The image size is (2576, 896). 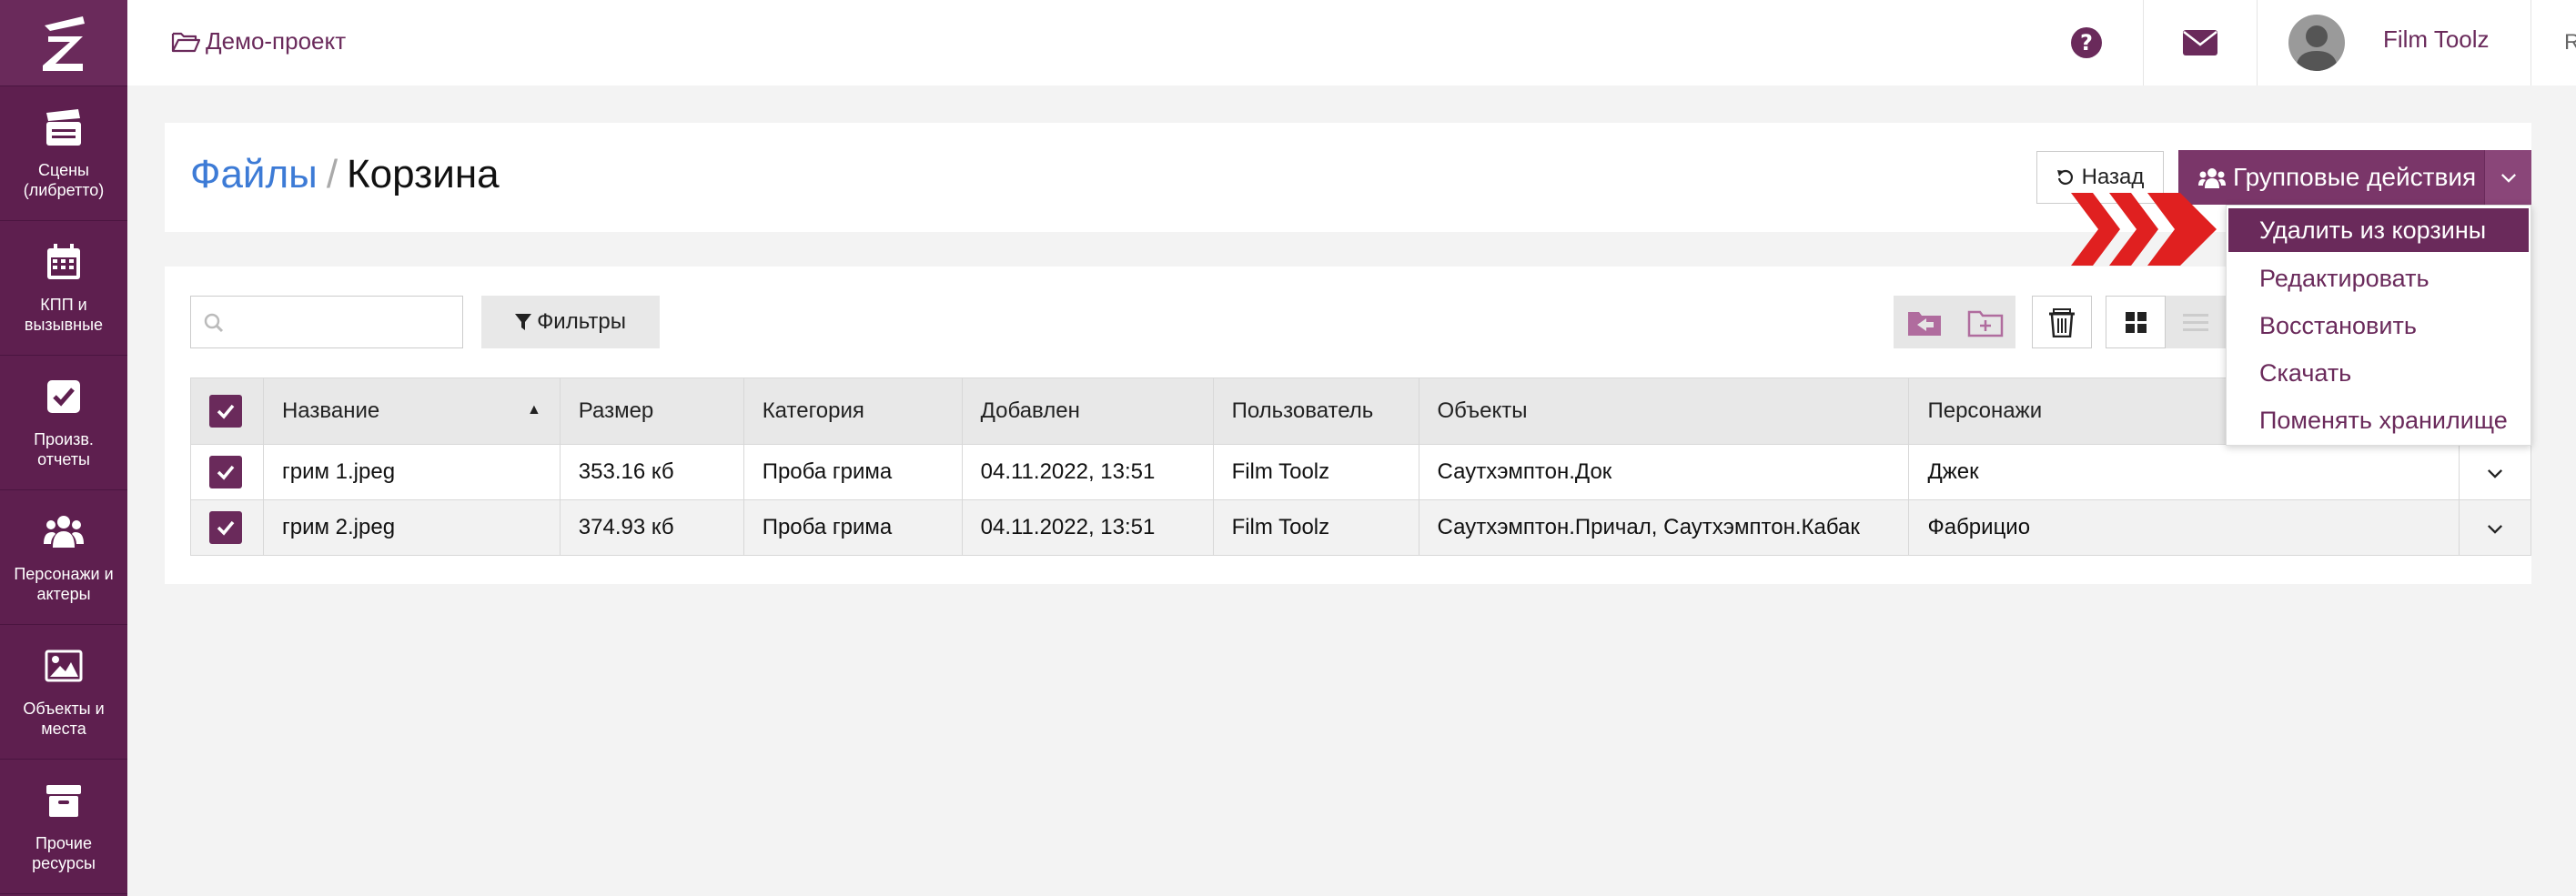 What do you see at coordinates (2379, 373) in the screenshot?
I see `menu-item-download: Скачать` at bounding box center [2379, 373].